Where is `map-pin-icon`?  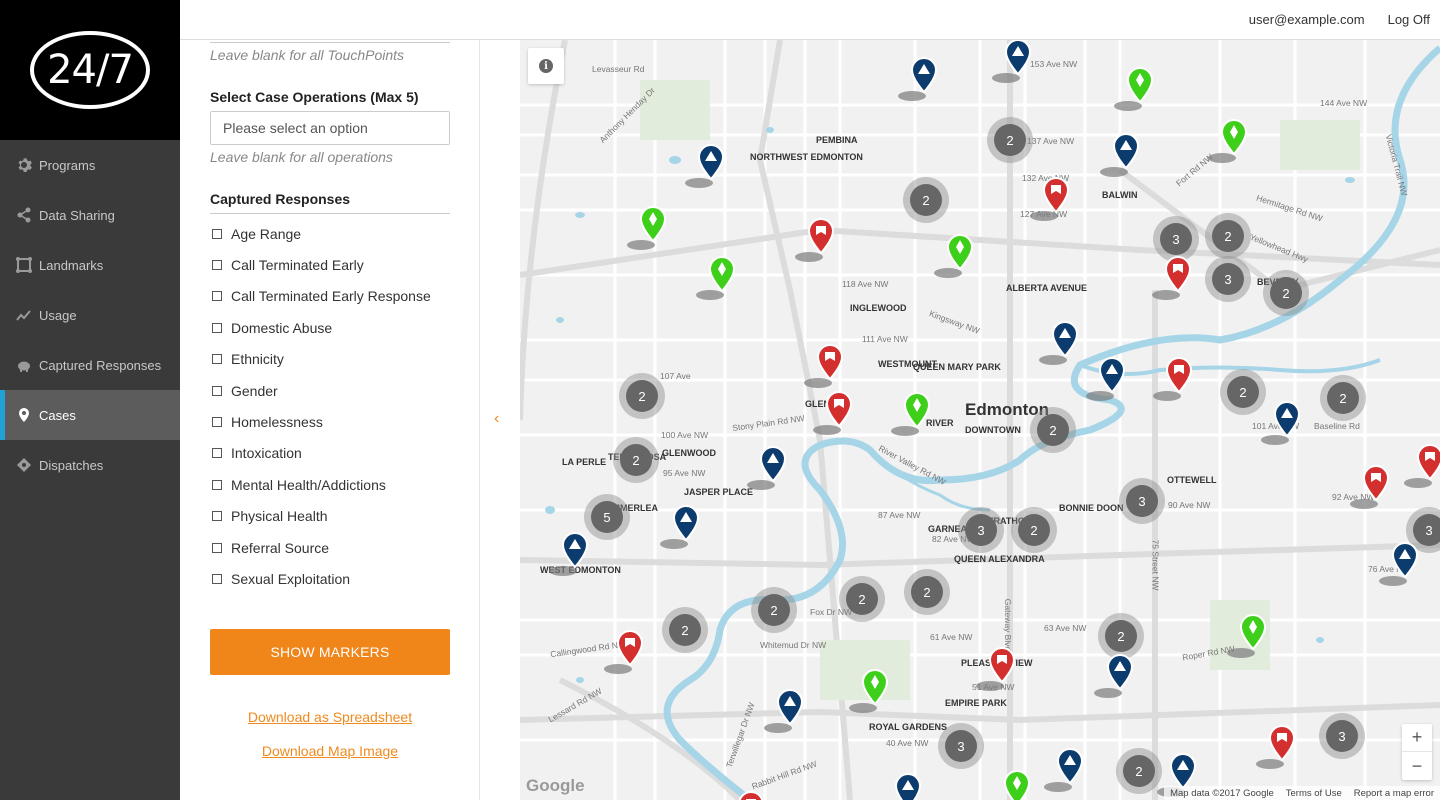
map-pin-icon is located at coordinates (1228, 140).